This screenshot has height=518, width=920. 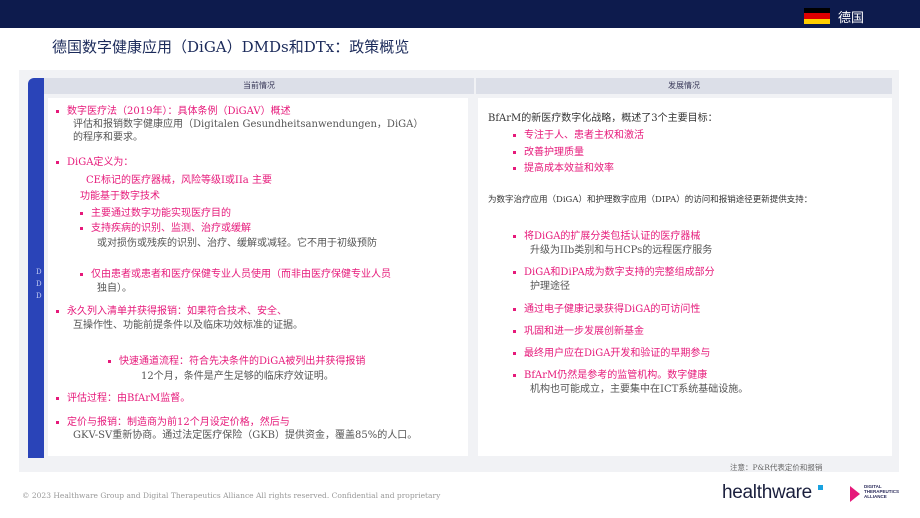 What do you see at coordinates (614, 272) in the screenshot?
I see `list-item: DiGA和DiPA成为数字支持的完整组成部分` at bounding box center [614, 272].